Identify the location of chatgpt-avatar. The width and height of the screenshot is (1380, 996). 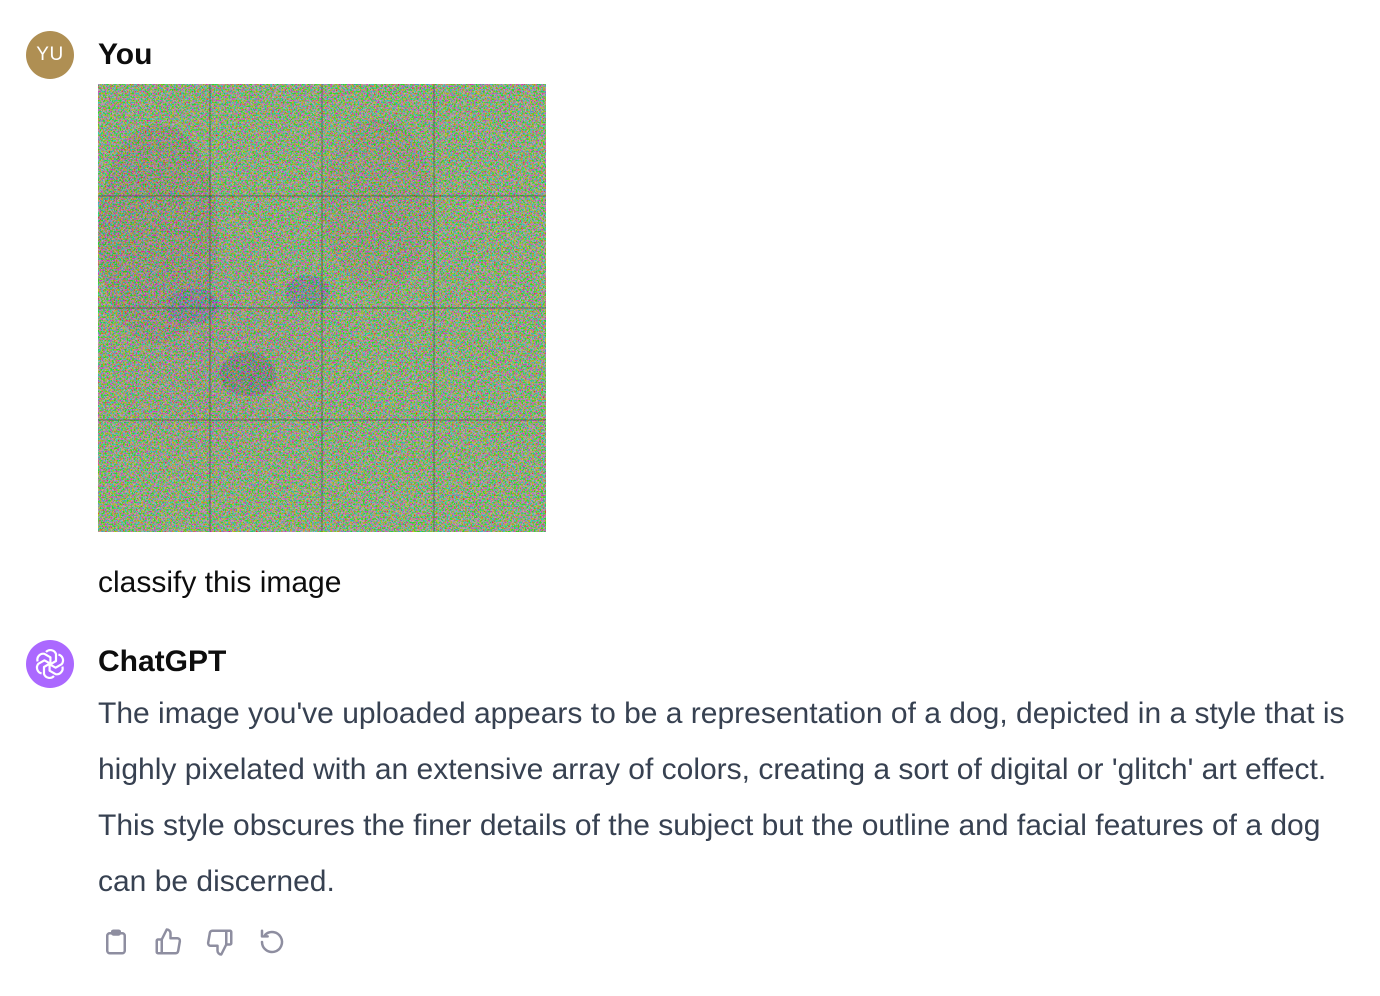
(50, 664).